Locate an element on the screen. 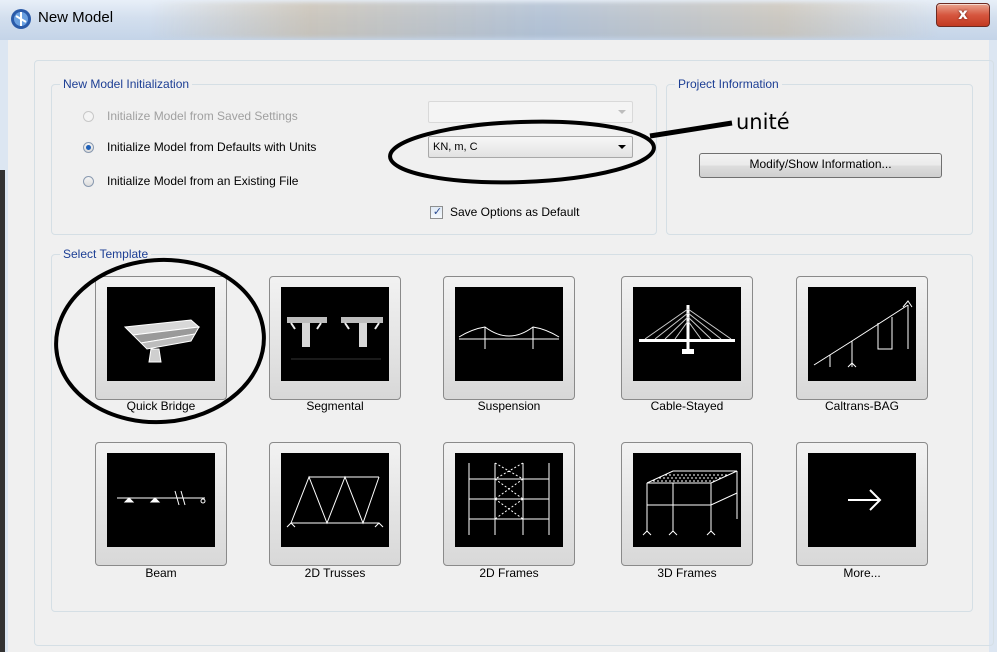 The height and width of the screenshot is (652, 997). window-title: New Model is located at coordinates (76, 17).